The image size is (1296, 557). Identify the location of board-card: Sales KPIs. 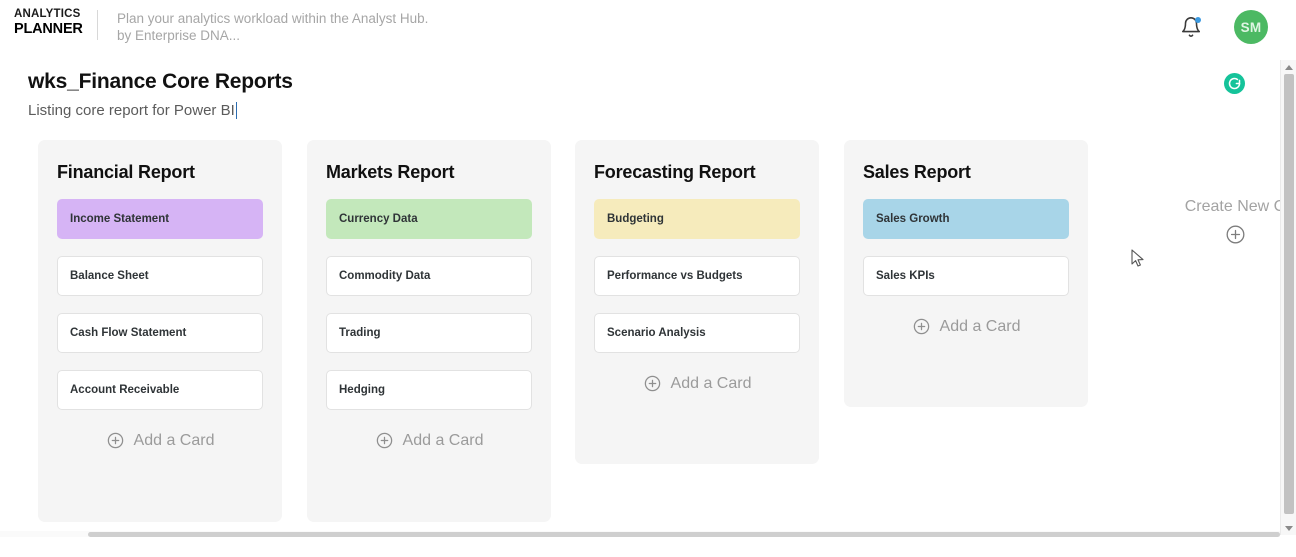
(966, 276).